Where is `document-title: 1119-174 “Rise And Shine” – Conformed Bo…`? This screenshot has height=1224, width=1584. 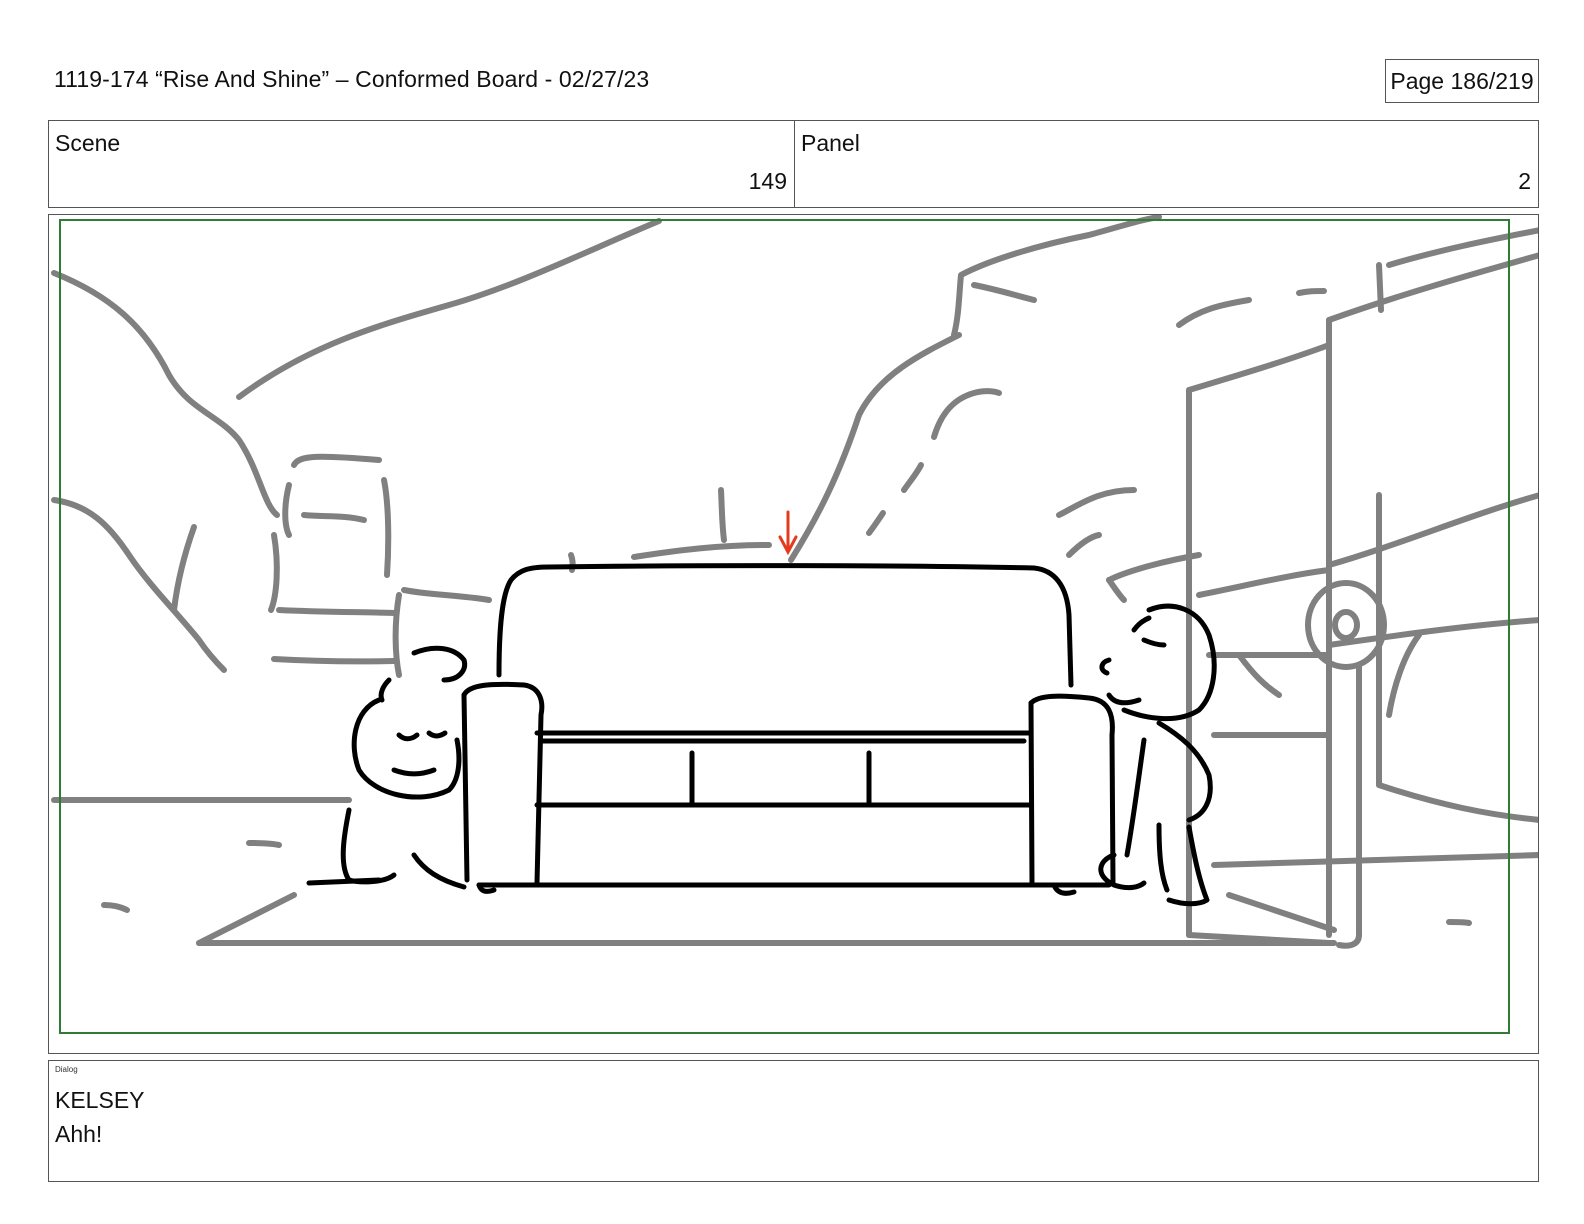
document-title: 1119-174 “Rise And Shine” – Conformed Bo… is located at coordinates (352, 79).